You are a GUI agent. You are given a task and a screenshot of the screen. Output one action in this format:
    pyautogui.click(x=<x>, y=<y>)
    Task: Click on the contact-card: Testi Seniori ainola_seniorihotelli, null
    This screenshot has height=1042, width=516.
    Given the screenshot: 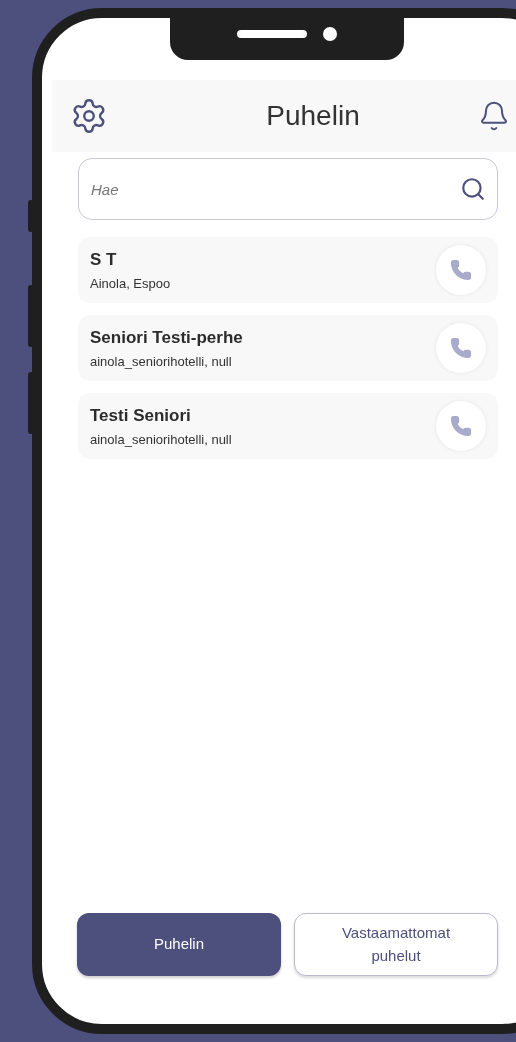 What is the action you would take?
    pyautogui.click(x=288, y=426)
    